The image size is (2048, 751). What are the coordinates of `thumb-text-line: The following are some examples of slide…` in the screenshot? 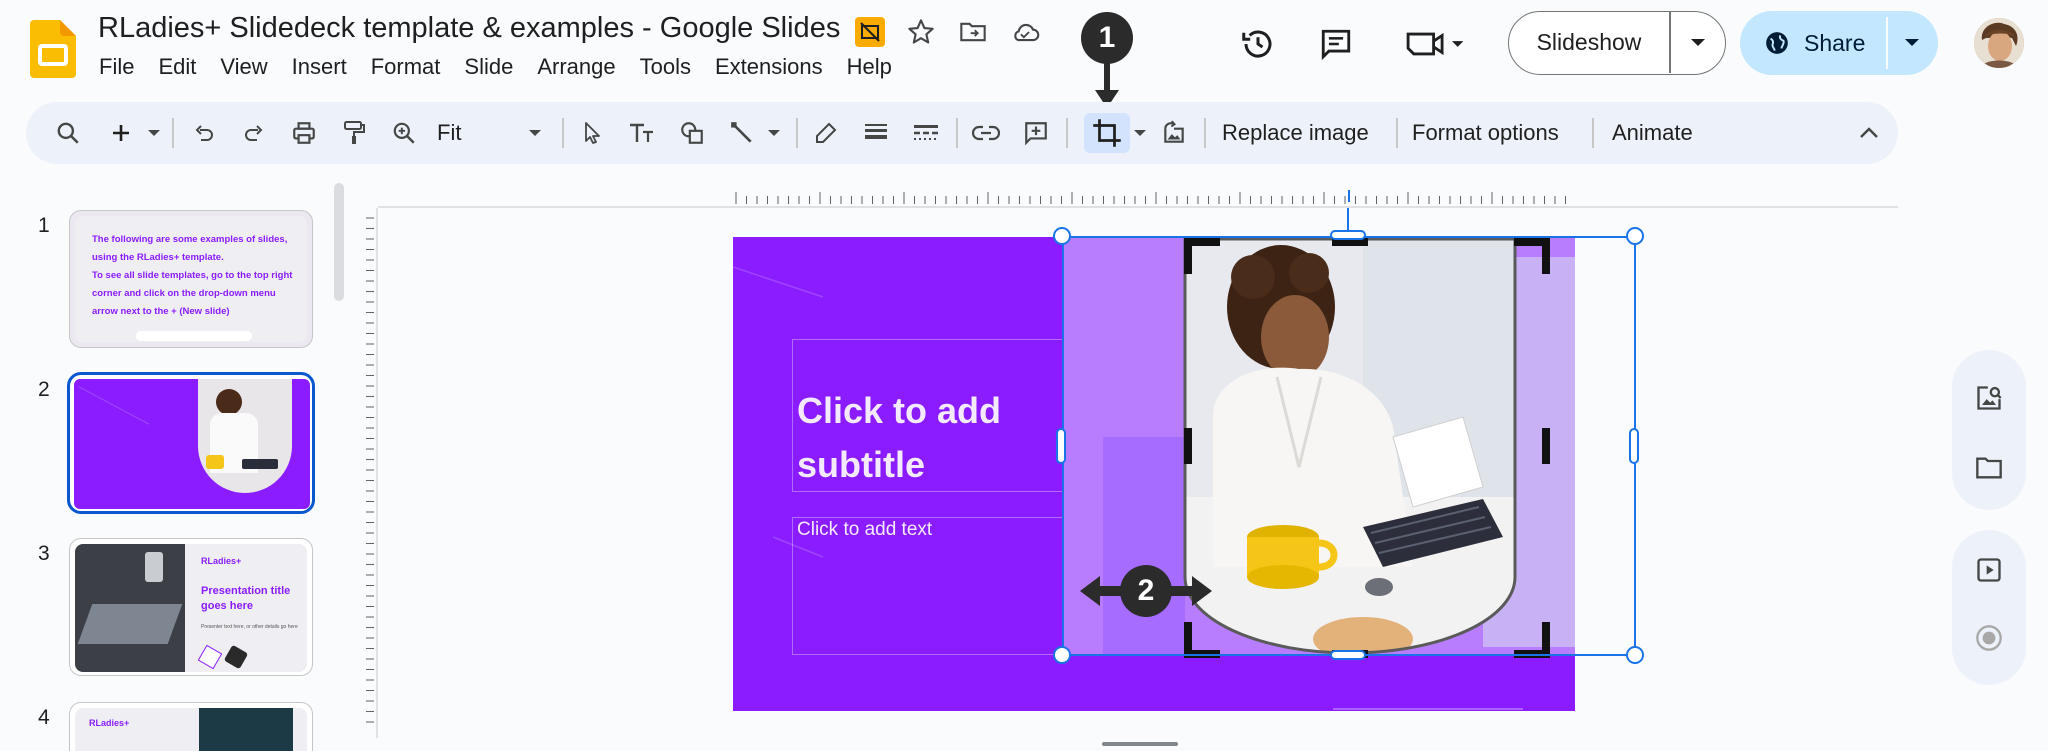 It's located at (190, 239).